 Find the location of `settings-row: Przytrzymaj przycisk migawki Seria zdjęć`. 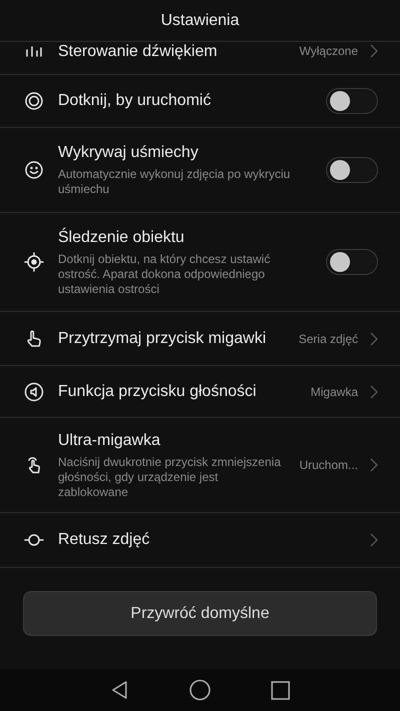

settings-row: Przytrzymaj przycisk migawki Seria zdjęć is located at coordinates (200, 339).